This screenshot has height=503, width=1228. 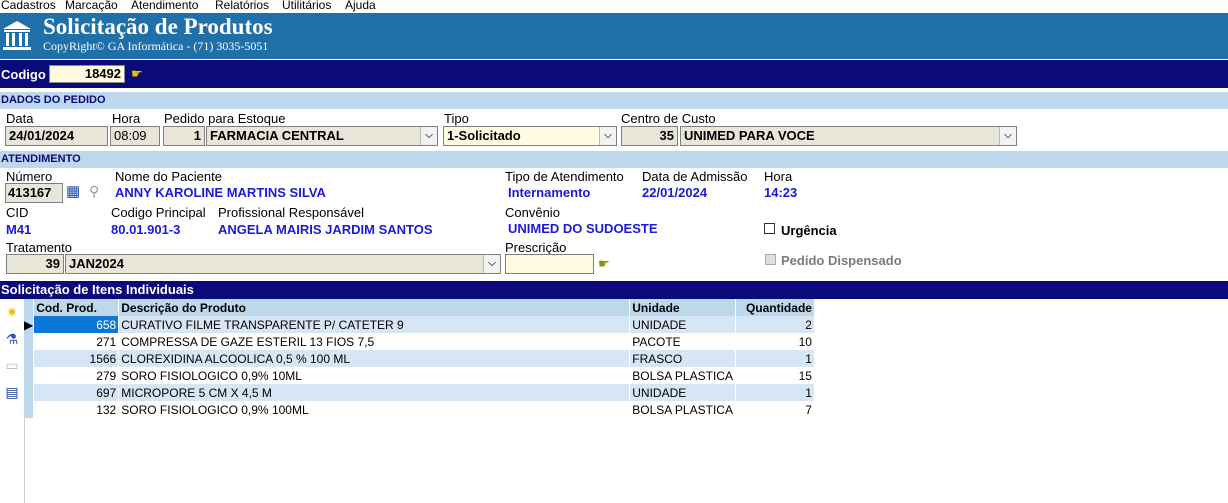 I want to click on cell-cod: 132, so click(x=76, y=409).